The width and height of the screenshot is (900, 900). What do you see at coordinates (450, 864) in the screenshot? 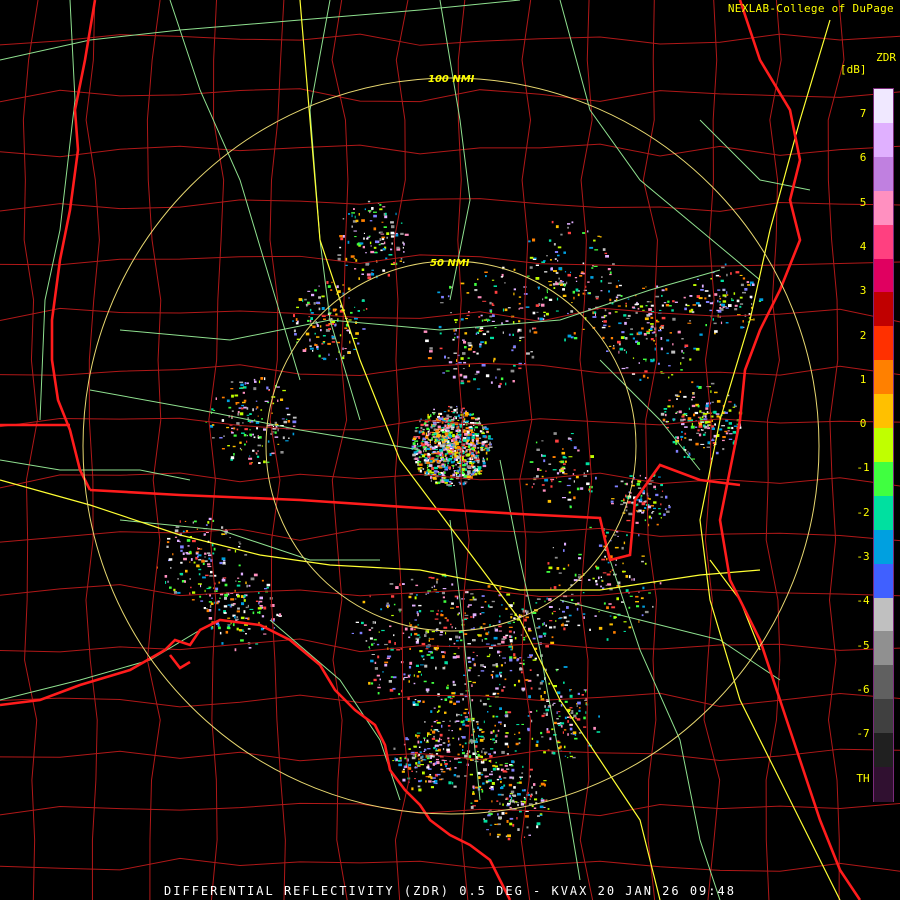
I see `county-border` at bounding box center [450, 864].